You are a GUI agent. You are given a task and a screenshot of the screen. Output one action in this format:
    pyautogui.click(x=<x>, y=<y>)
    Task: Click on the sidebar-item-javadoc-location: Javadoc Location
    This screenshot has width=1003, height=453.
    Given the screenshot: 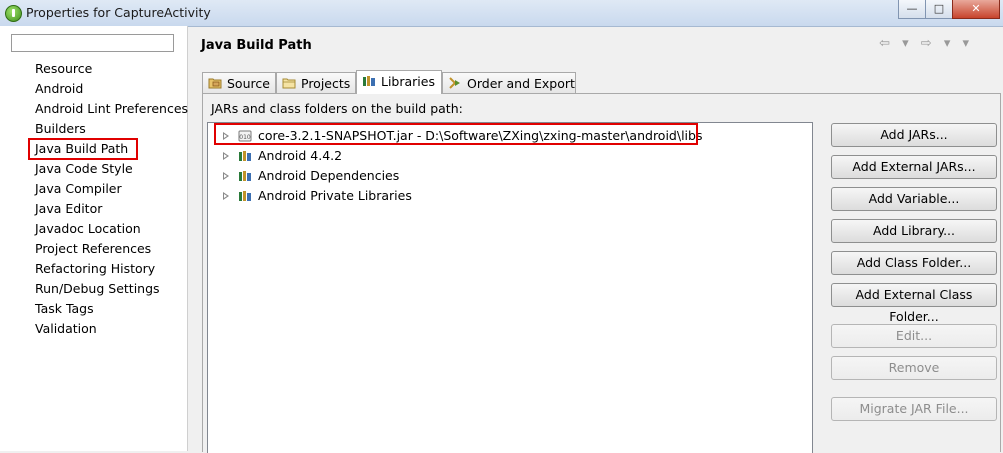 What is the action you would take?
    pyautogui.click(x=88, y=229)
    